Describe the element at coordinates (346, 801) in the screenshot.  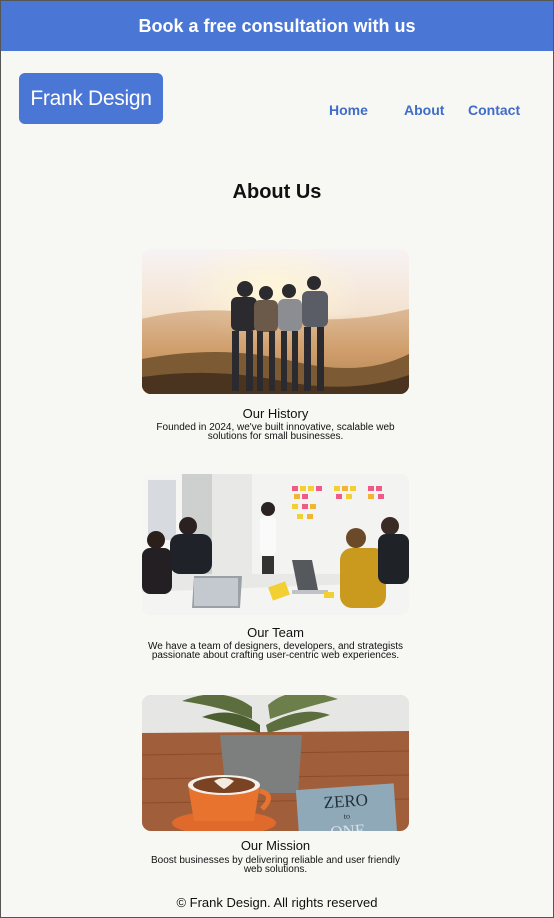
I see `book-title-line1: ZERO` at that location.